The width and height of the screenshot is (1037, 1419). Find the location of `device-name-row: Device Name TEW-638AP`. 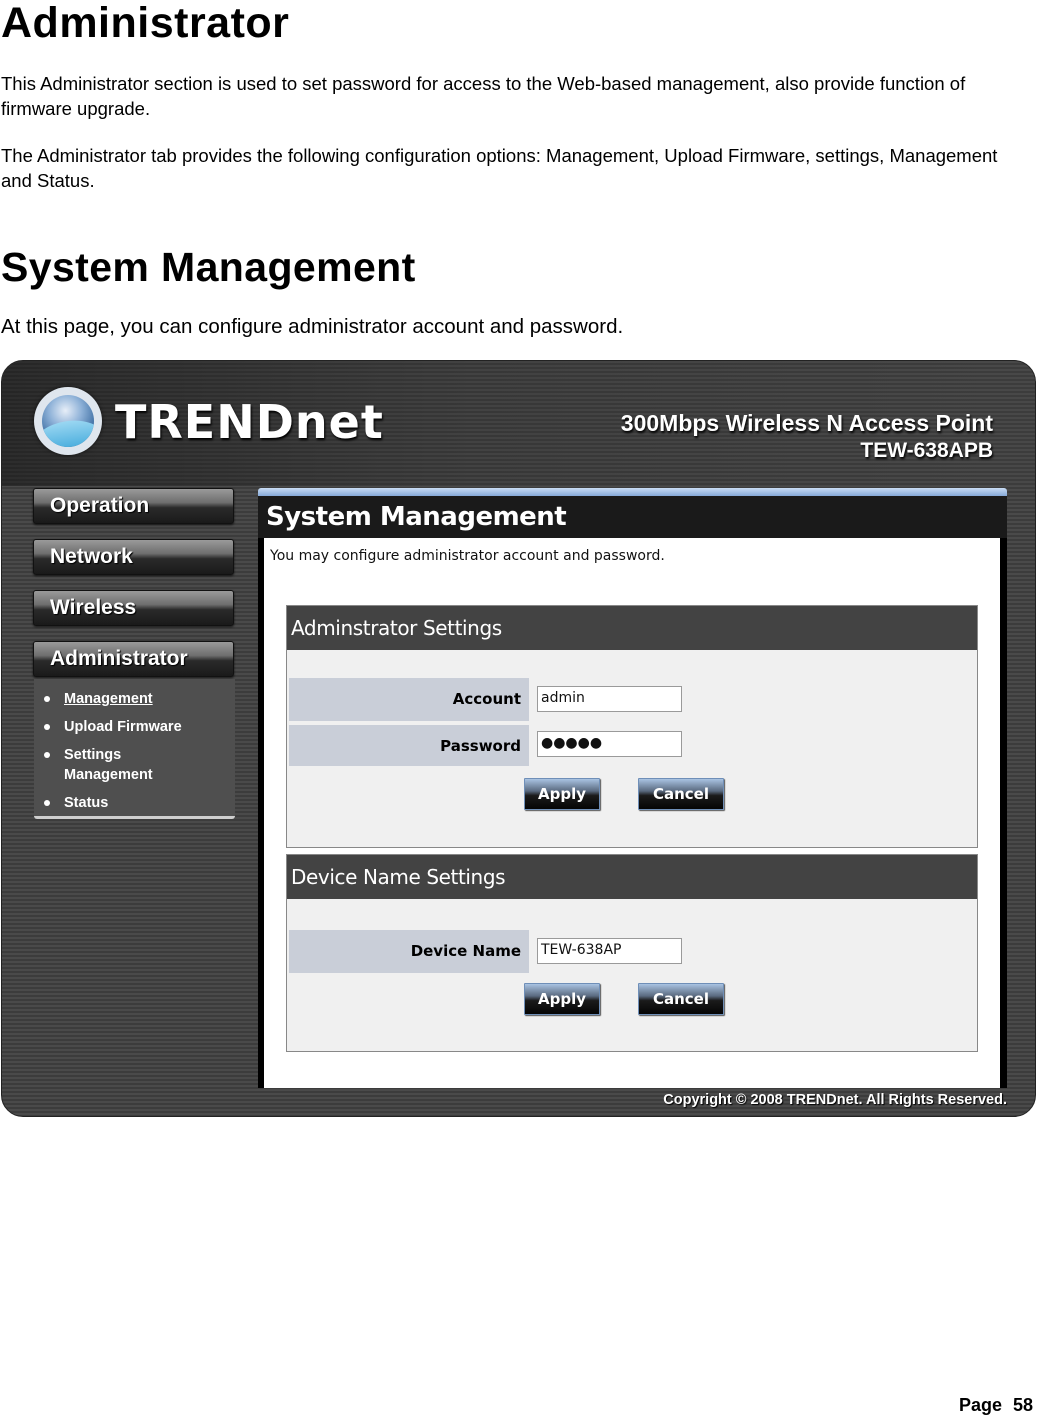

device-name-row: Device Name TEW-638AP is located at coordinates (633, 951).